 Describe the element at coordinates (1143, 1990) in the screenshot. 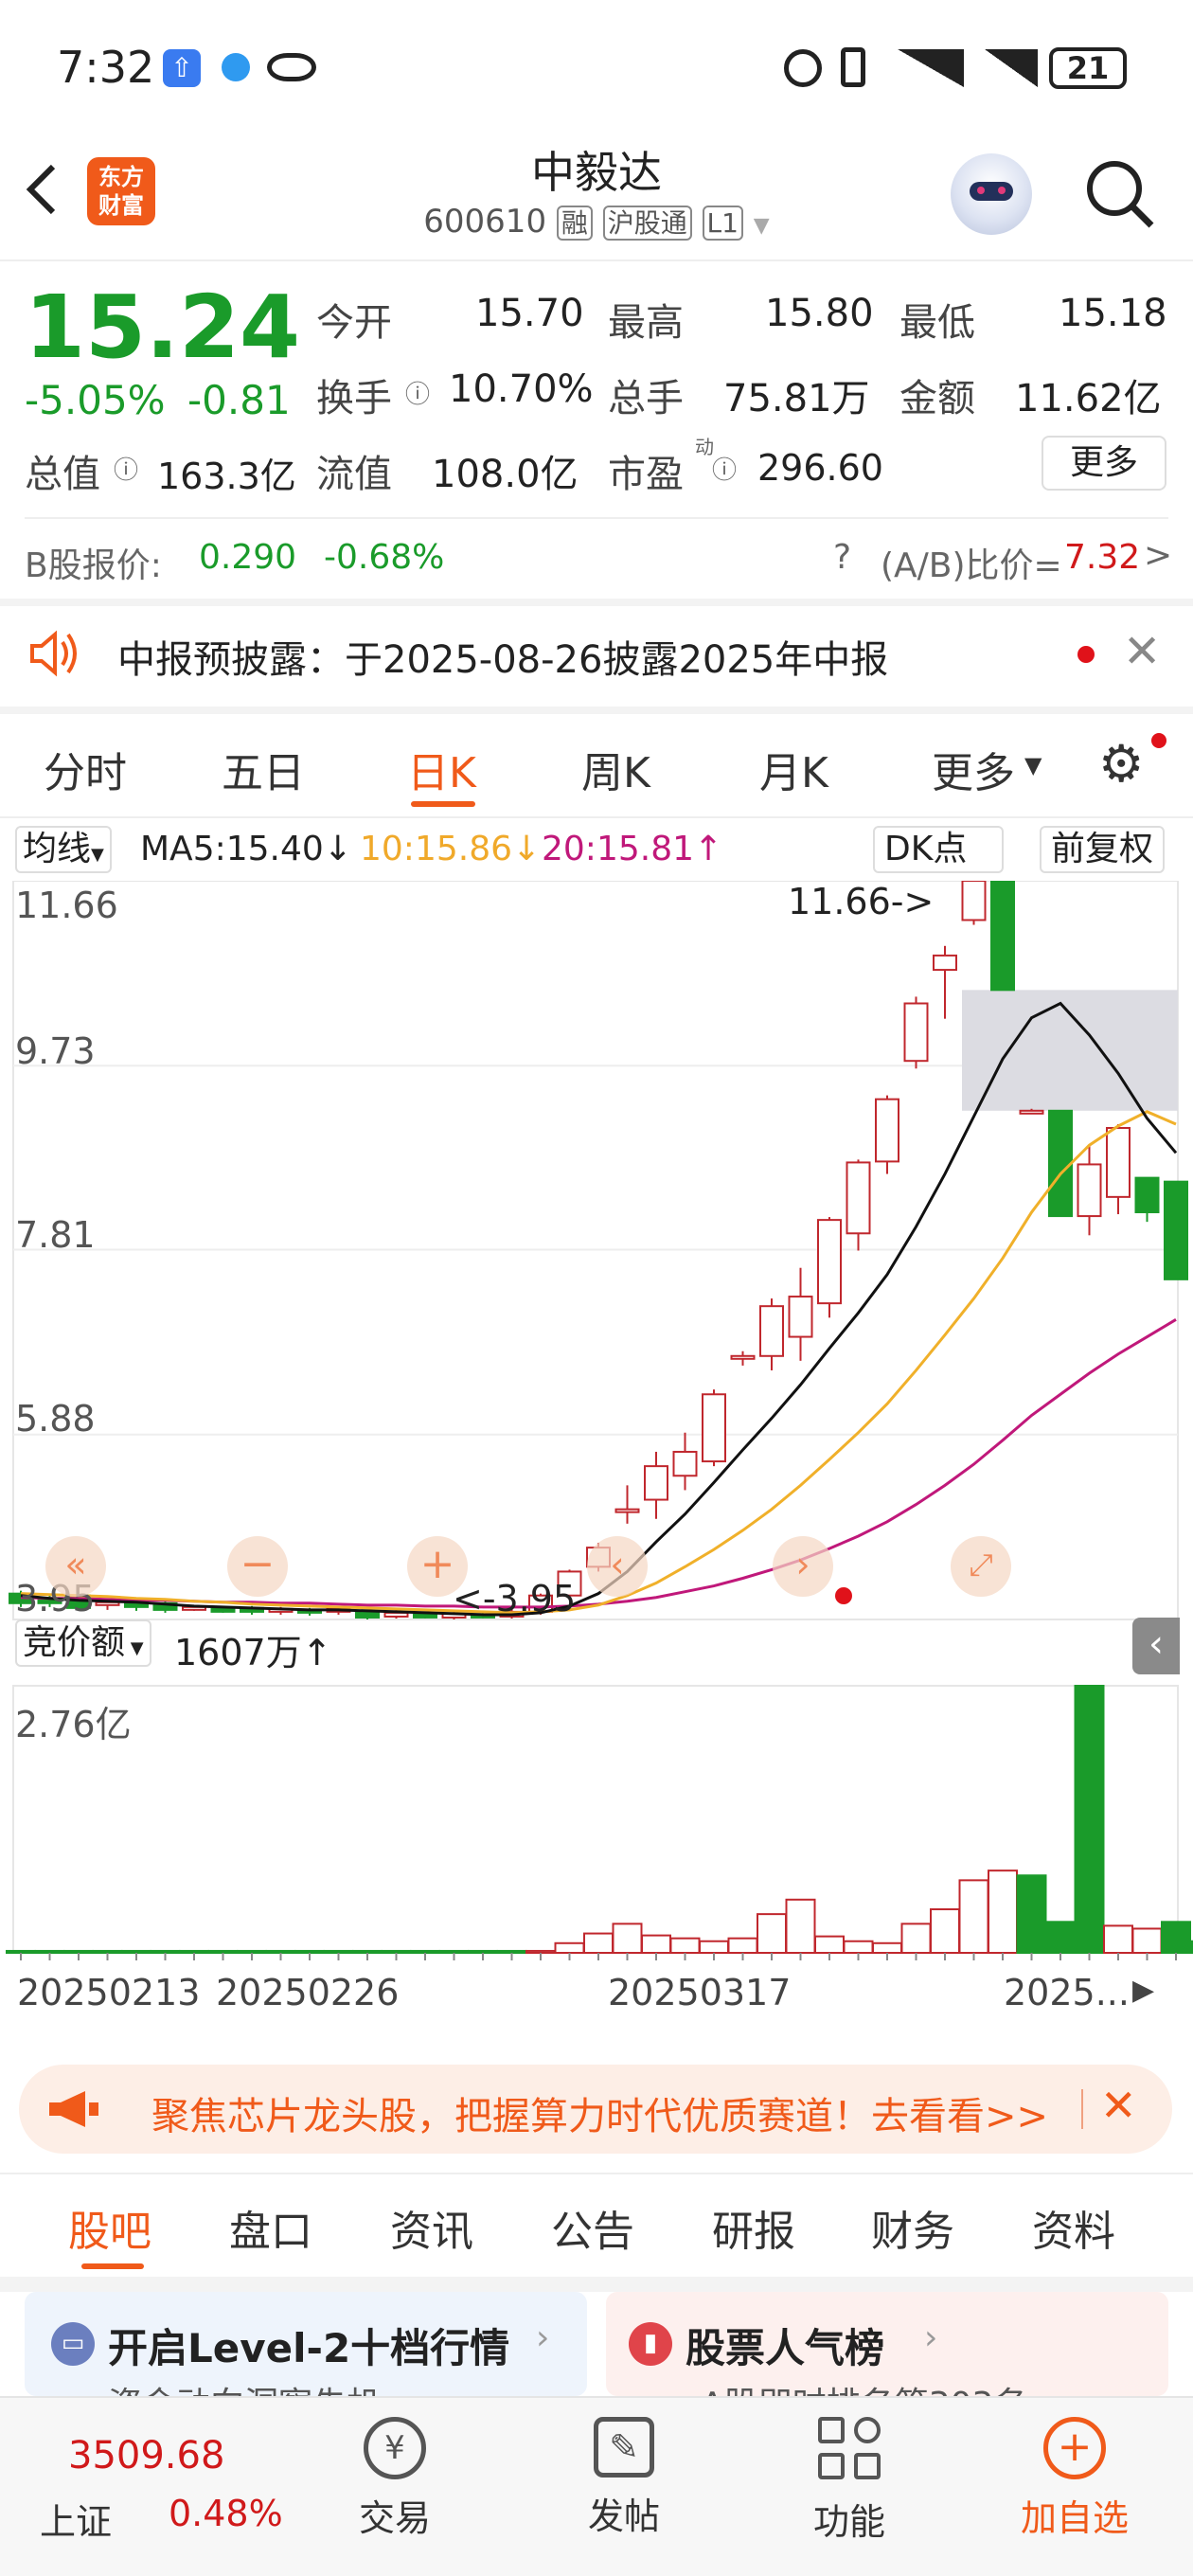

I see `chart-next-icon: ▶` at that location.